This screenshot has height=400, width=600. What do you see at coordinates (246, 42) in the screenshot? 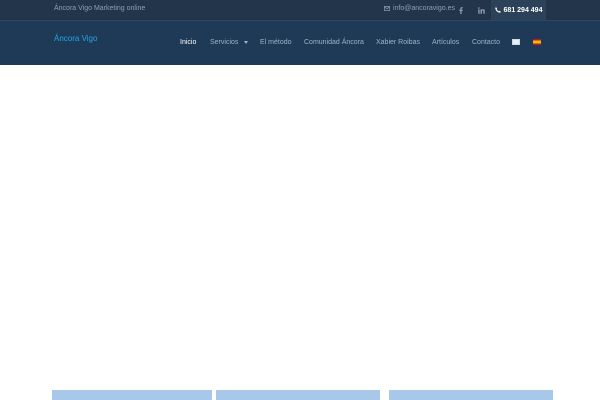
I see `chevron-down-icon` at bounding box center [246, 42].